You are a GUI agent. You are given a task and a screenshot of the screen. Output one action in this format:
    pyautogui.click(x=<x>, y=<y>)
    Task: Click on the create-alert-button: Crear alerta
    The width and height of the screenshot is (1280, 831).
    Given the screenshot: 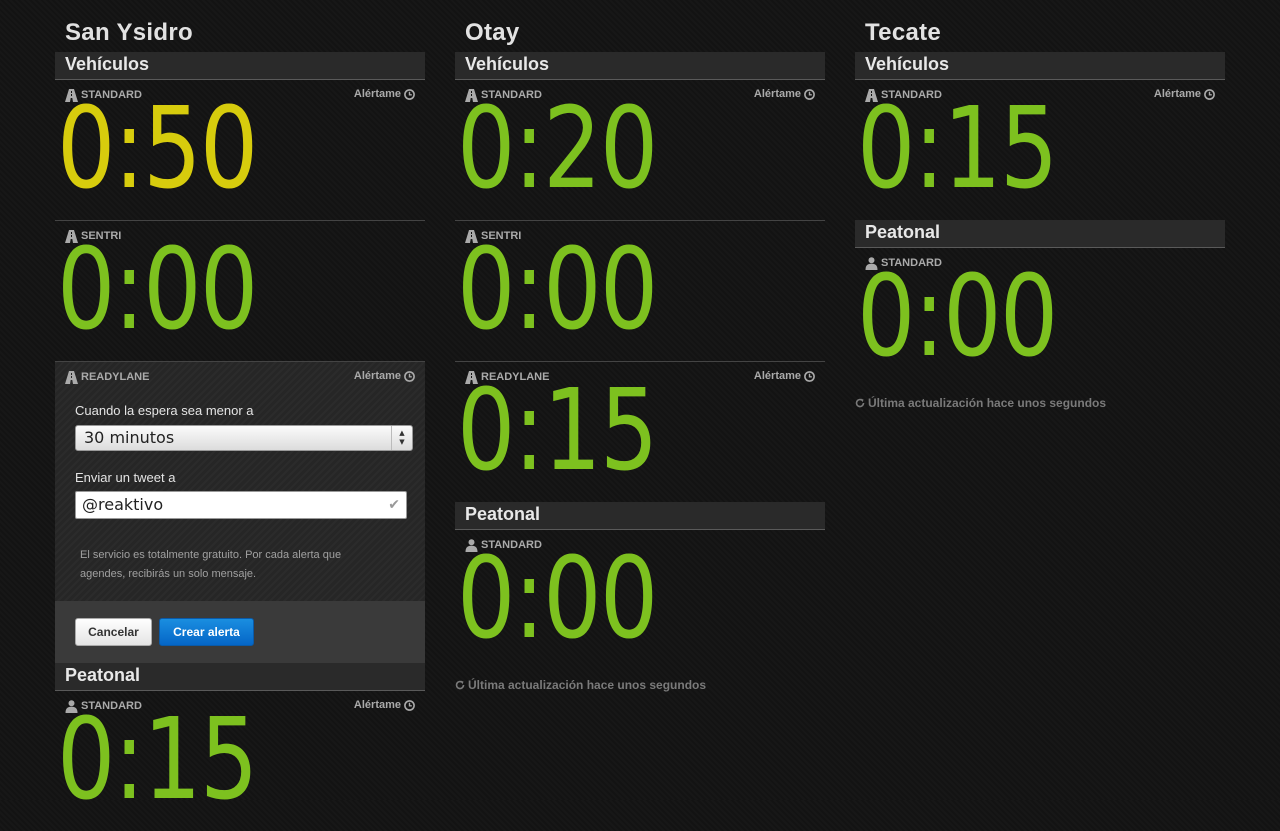 What is the action you would take?
    pyautogui.click(x=206, y=632)
    